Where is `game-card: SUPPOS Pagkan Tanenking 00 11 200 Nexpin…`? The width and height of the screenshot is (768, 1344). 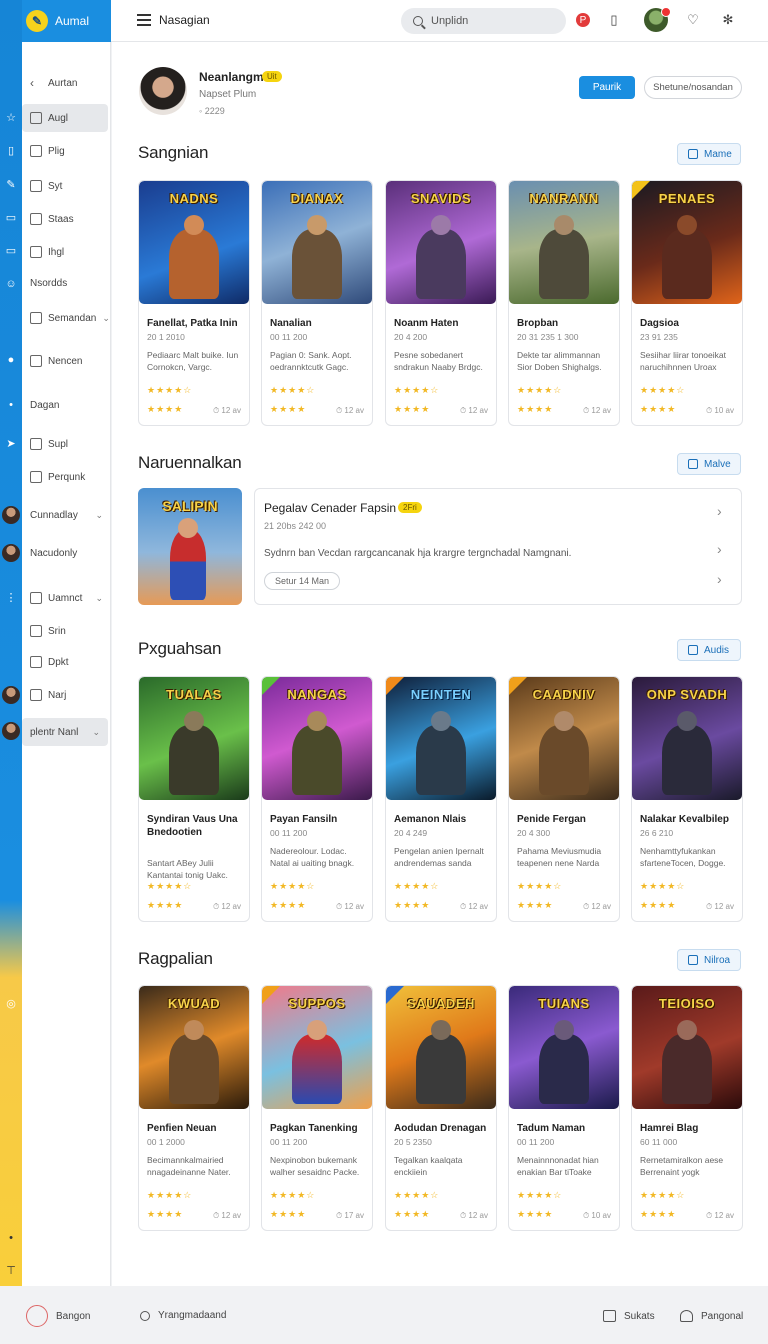
game-card: SUPPOS Pagkan Tanenking 00 11 200 Nexpin… is located at coordinates (317, 1108).